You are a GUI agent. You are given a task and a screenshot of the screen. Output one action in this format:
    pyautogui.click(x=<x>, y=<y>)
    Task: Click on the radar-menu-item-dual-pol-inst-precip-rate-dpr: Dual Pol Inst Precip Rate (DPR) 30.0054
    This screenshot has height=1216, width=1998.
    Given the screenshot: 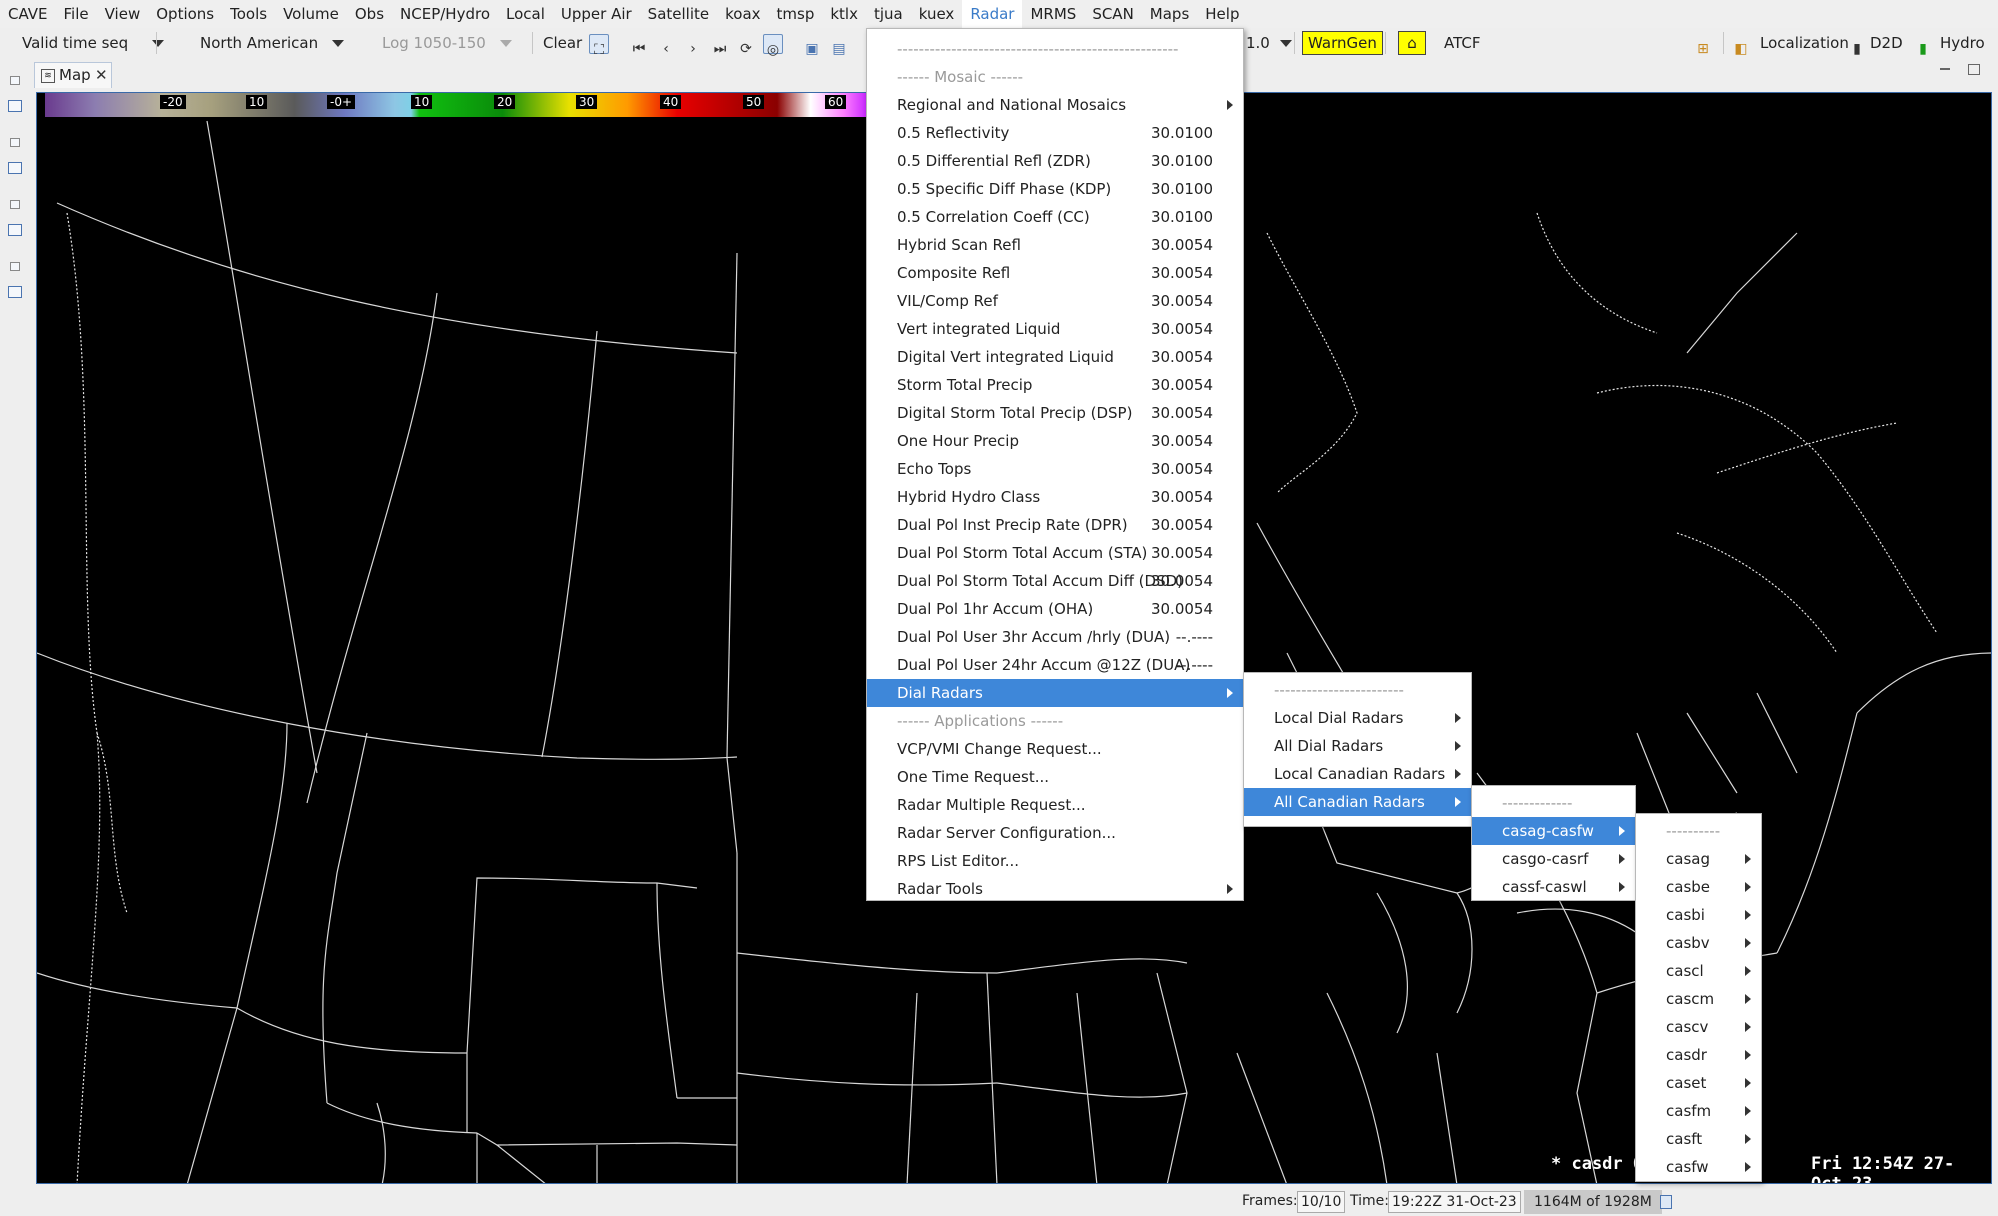 What is the action you would take?
    pyautogui.click(x=1055, y=525)
    